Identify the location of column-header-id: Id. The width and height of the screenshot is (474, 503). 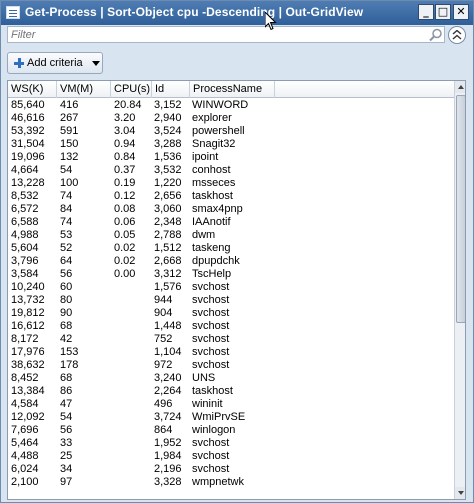
(171, 89).